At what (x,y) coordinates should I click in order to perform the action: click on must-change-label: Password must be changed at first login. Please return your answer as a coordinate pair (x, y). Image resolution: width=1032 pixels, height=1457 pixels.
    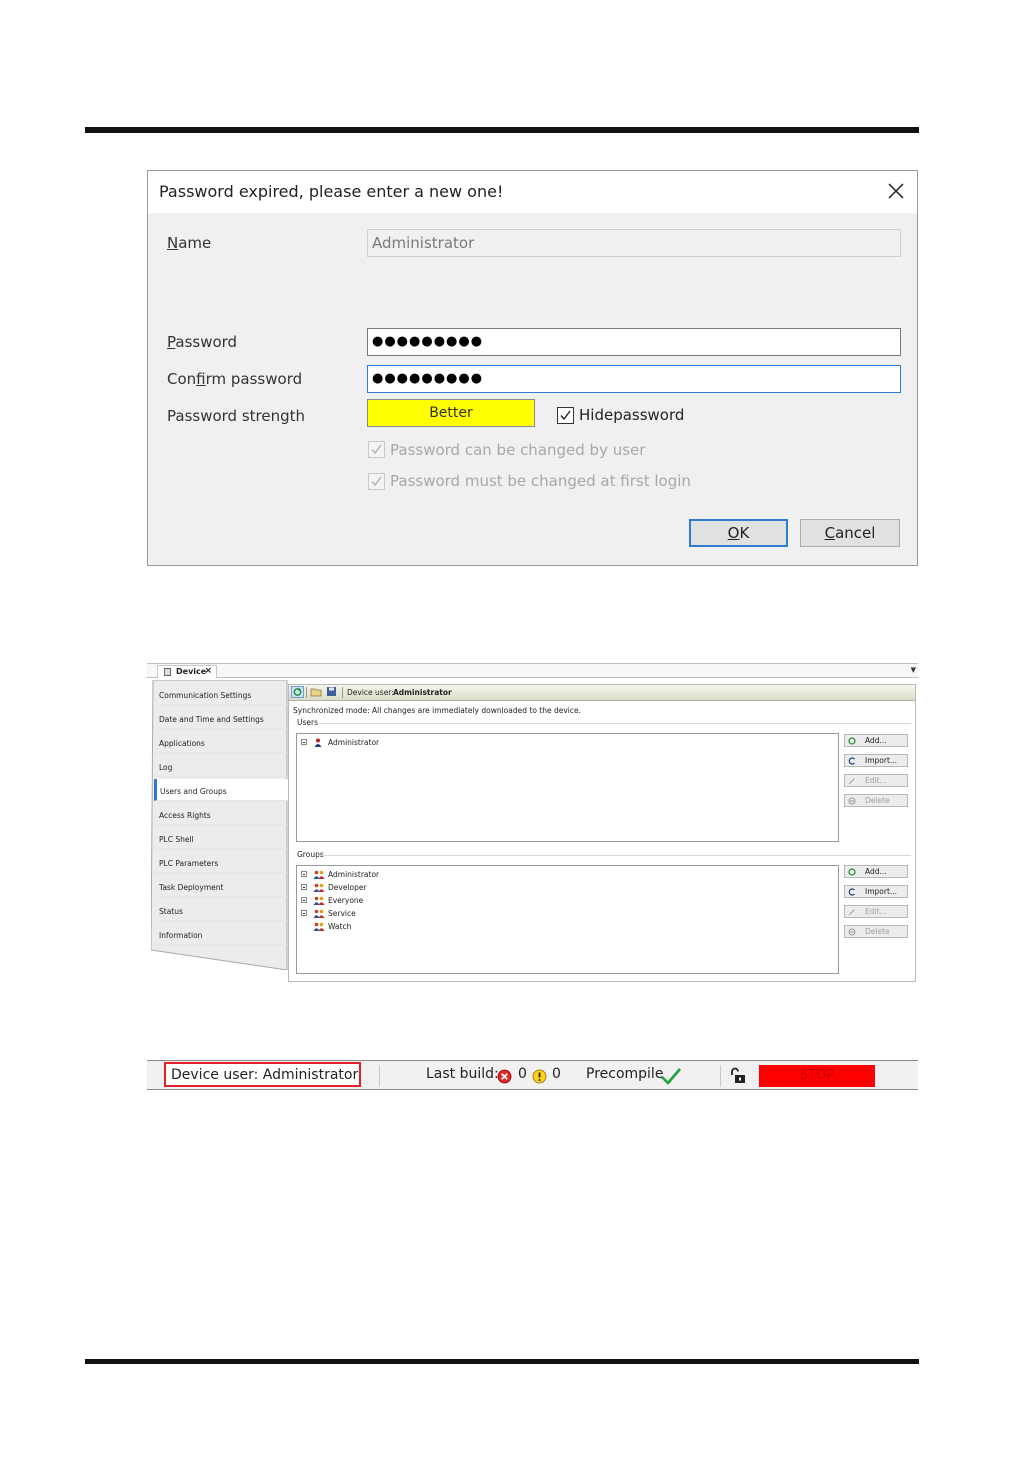
    Looking at the image, I should click on (540, 481).